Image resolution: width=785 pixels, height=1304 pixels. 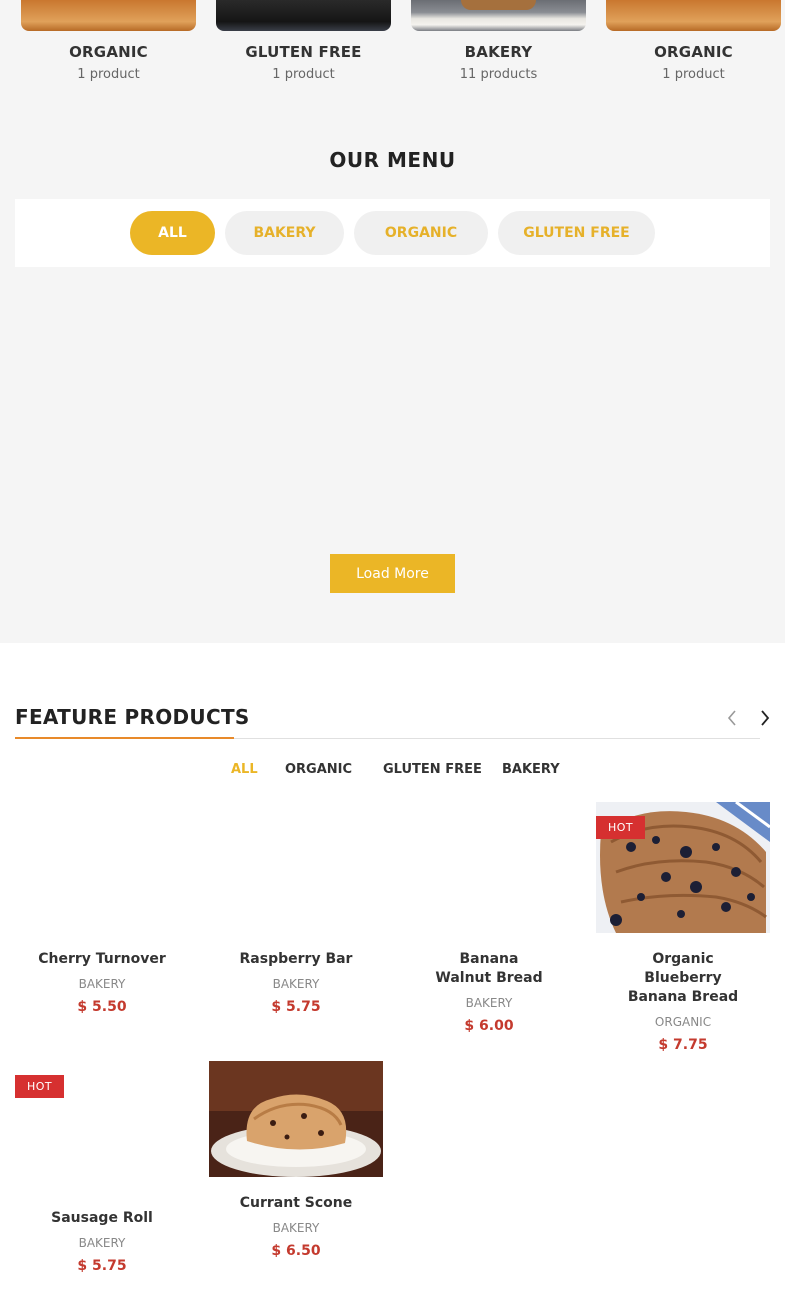 I want to click on product-card: Banana Walnut Bread BAKERY $ 6.00, so click(x=489, y=918).